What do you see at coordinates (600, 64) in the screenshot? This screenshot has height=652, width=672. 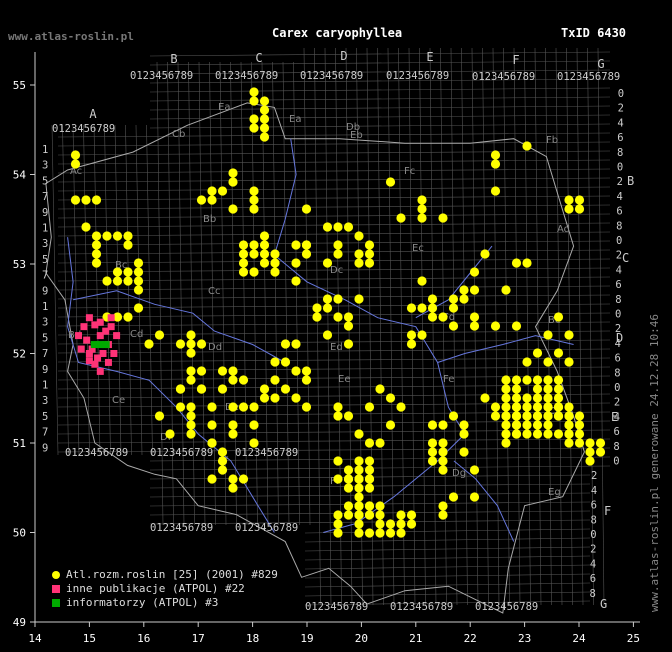 I see `atpol-col-letter: G` at bounding box center [600, 64].